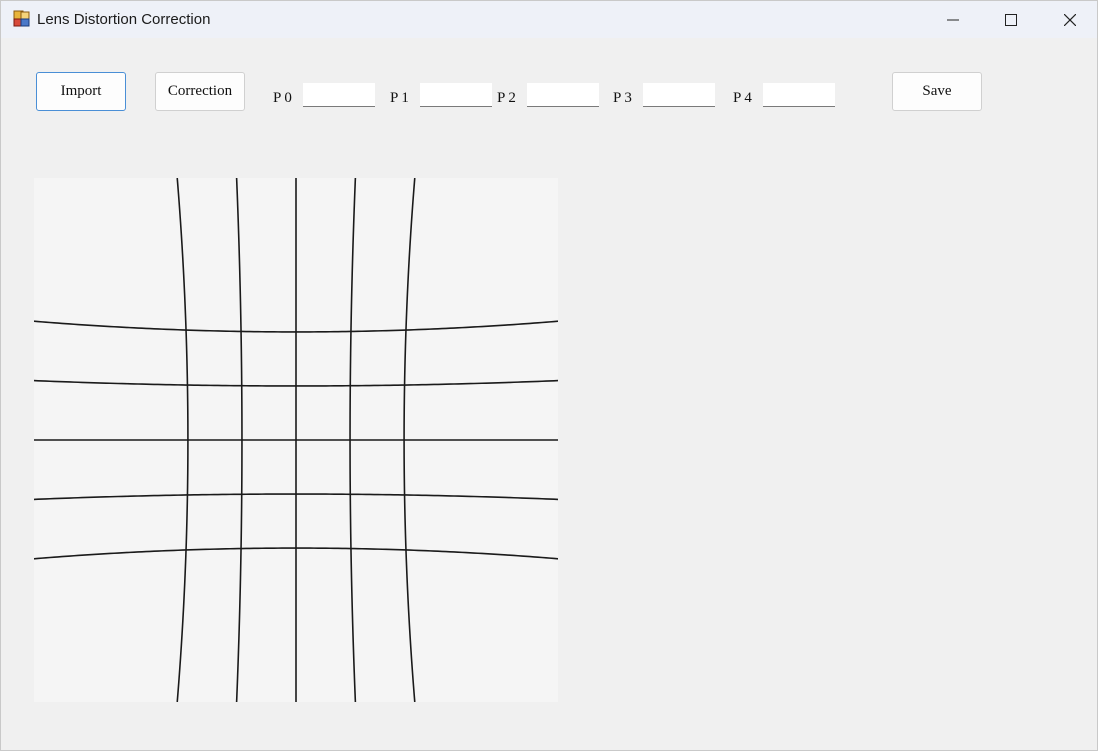 This screenshot has width=1098, height=751. Describe the element at coordinates (22, 19) in the screenshot. I see `app-icon` at that location.